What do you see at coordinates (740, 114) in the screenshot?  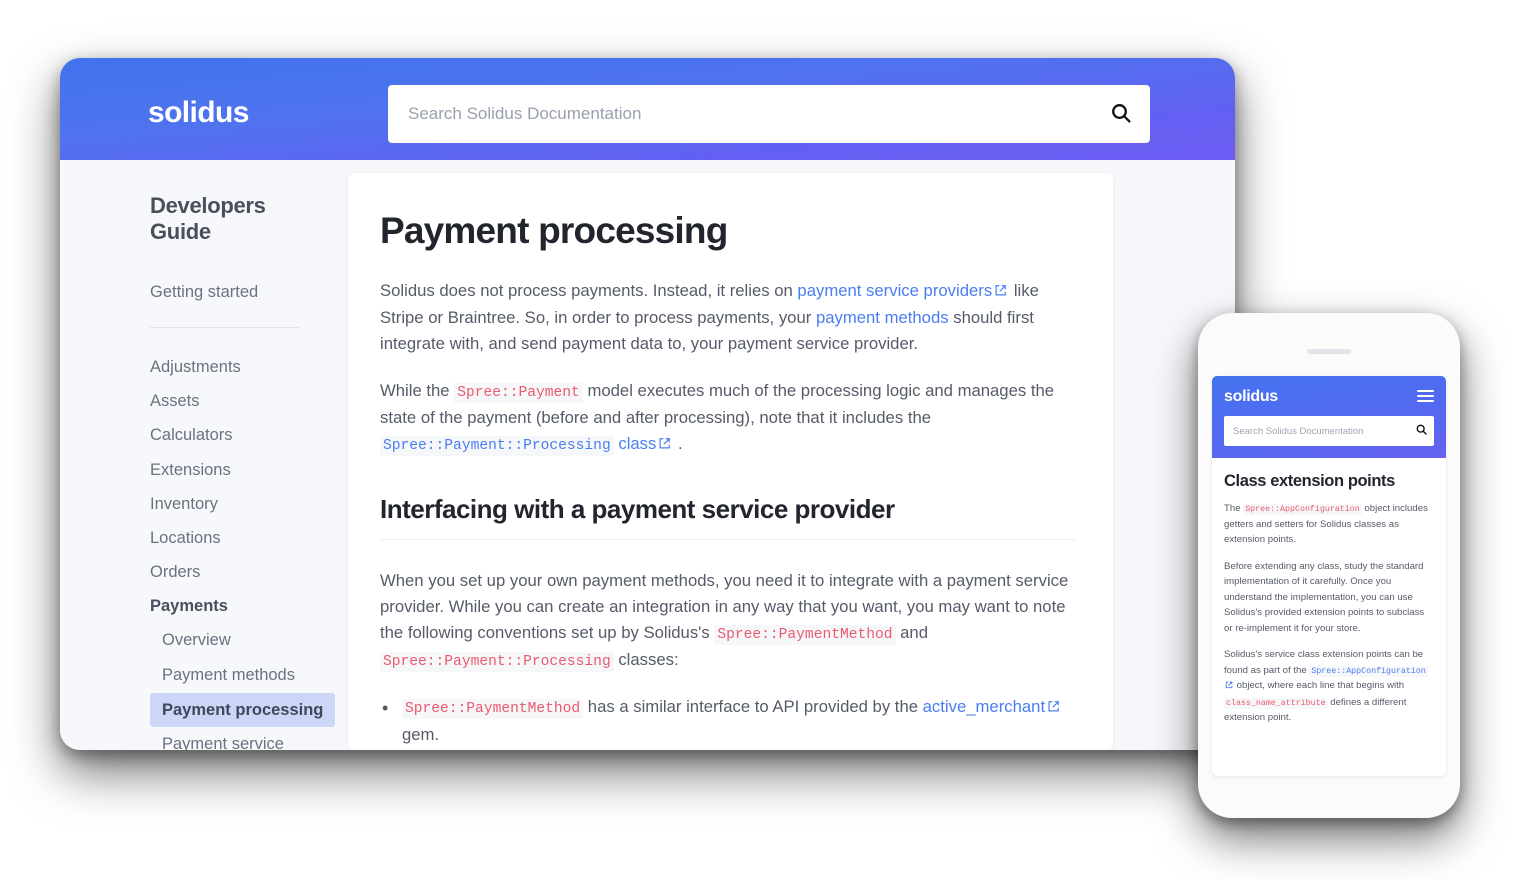 I see `search-input` at bounding box center [740, 114].